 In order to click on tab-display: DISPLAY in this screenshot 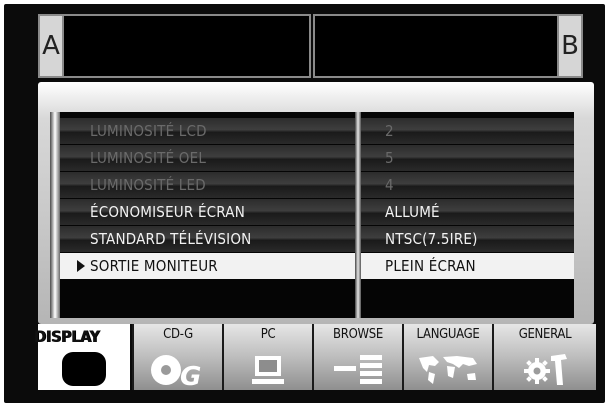, I will do `click(82, 357)`.